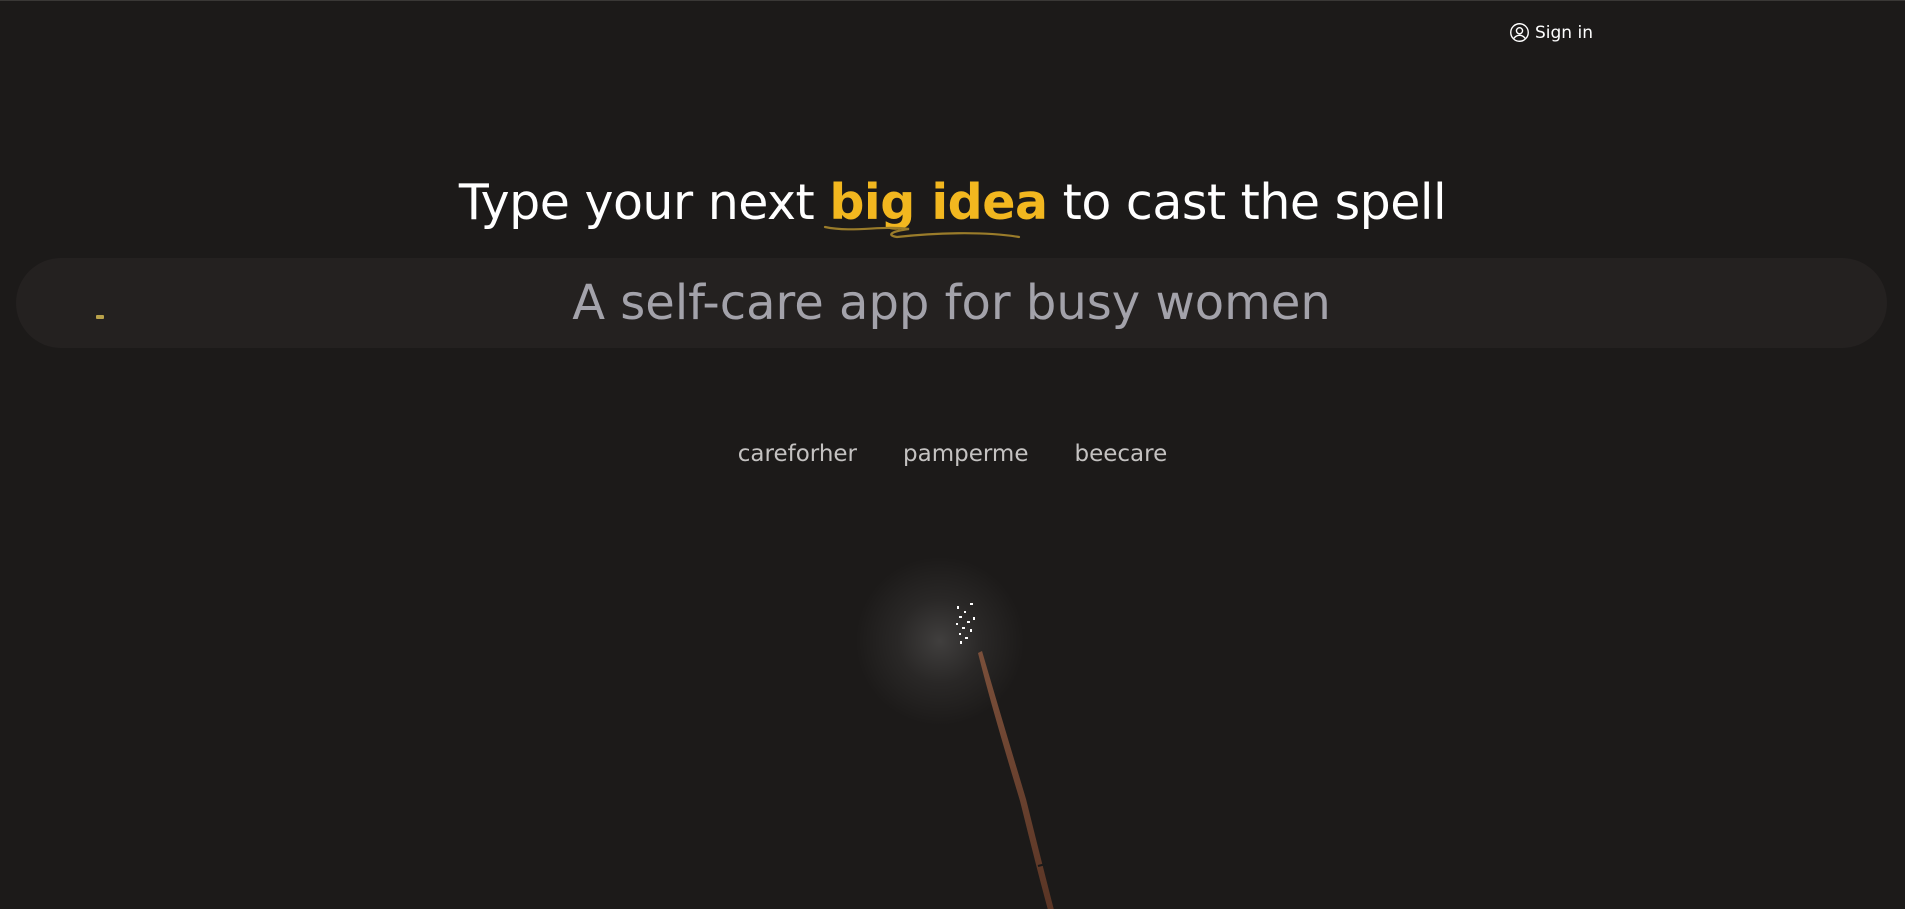  What do you see at coordinates (1120, 454) in the screenshot?
I see `suggestion-item: beecare` at bounding box center [1120, 454].